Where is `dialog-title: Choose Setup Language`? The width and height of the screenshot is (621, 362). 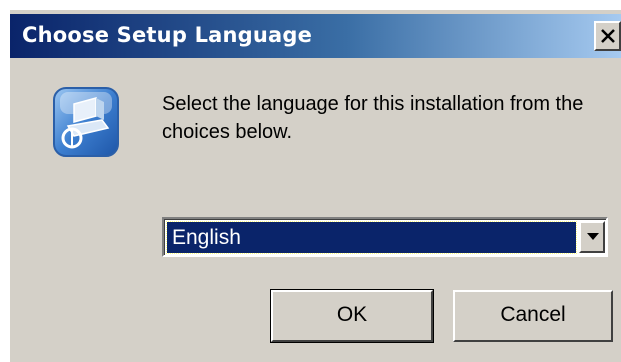
dialog-title: Choose Setup Language is located at coordinates (167, 35).